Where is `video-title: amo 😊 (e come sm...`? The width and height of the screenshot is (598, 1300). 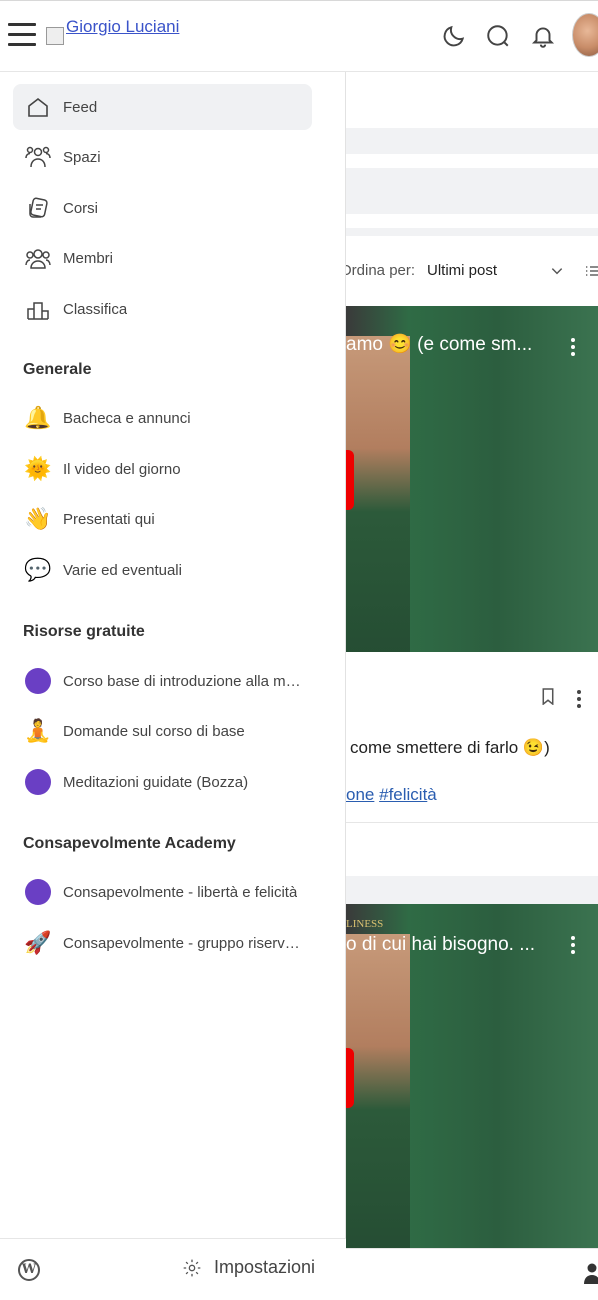 video-title: amo 😊 (e come sm... is located at coordinates (439, 344).